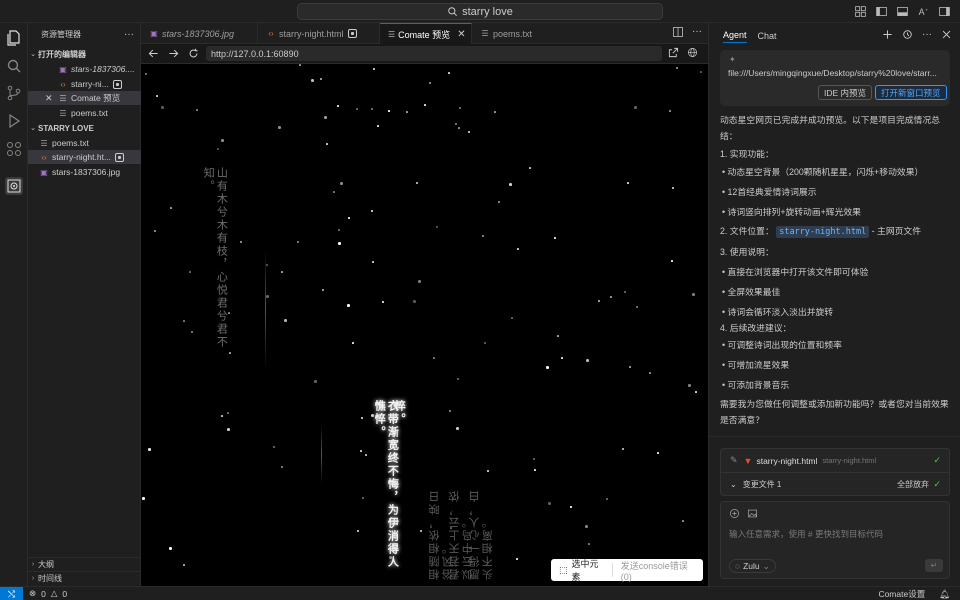  Describe the element at coordinates (84, 172) in the screenshot. I see `file-item-stars-jpg: ▣ stars-1837306.jpg` at that location.